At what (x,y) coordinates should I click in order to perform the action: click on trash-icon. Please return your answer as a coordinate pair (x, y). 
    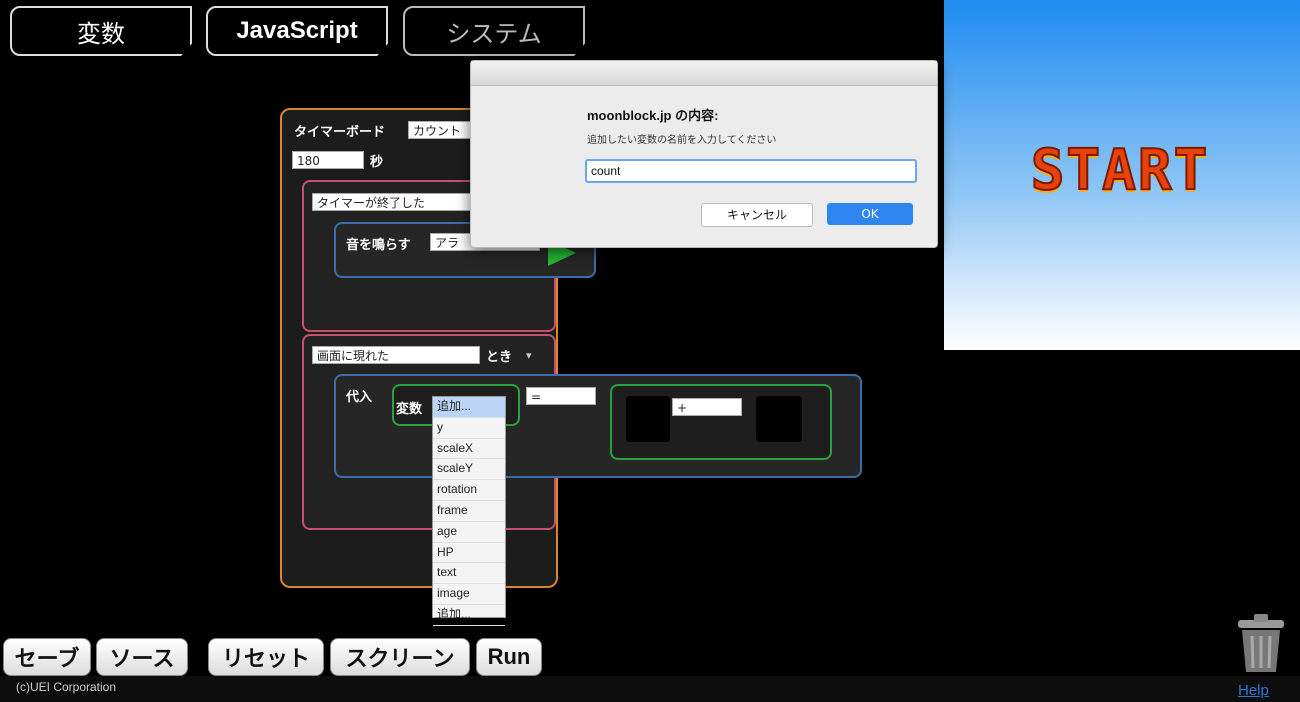
    Looking at the image, I should click on (1261, 644).